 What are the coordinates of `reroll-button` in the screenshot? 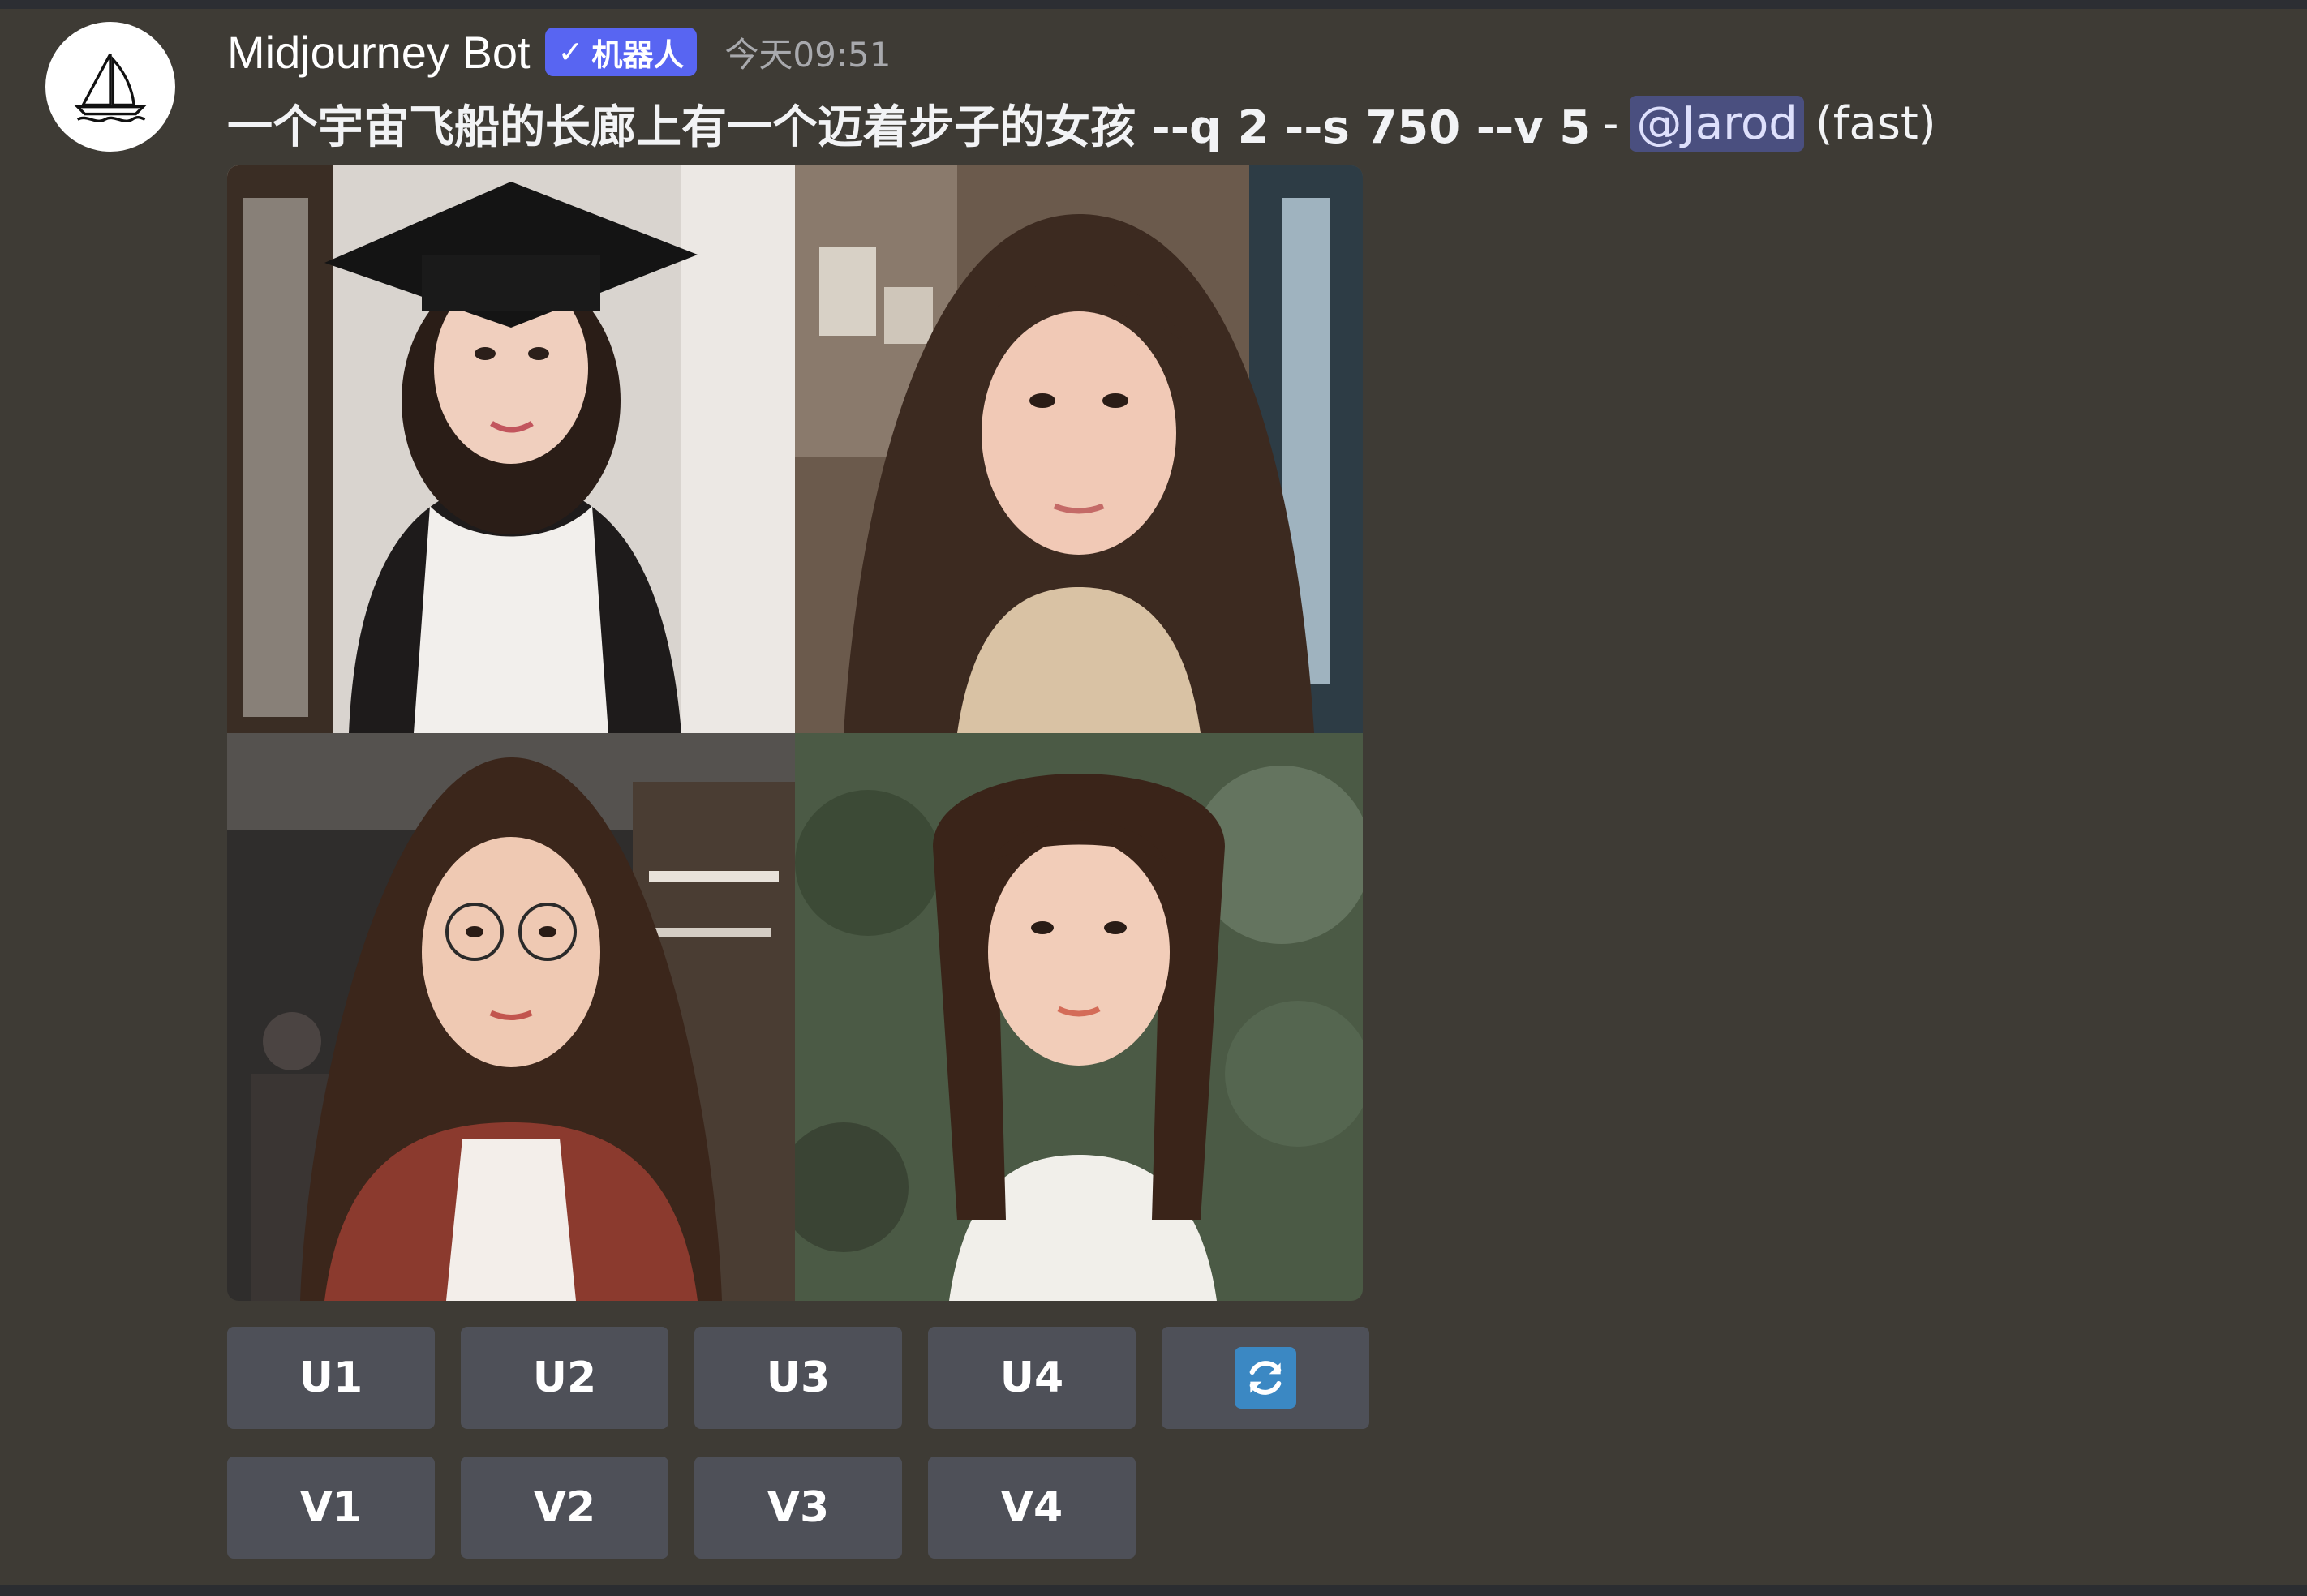 It's located at (1265, 1378).